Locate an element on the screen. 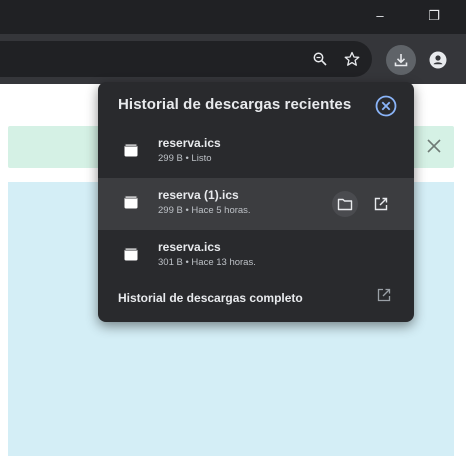 This screenshot has height=456, width=466. download-item: reserva.ics 299 B • Listo is located at coordinates (256, 152).